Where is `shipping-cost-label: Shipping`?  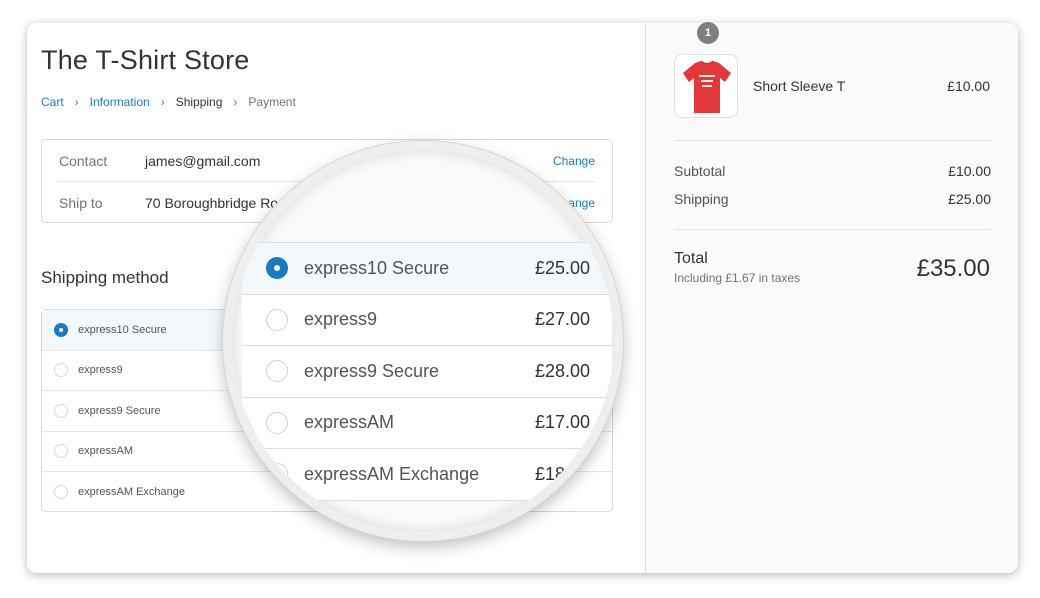
shipping-cost-label: Shipping is located at coordinates (701, 199).